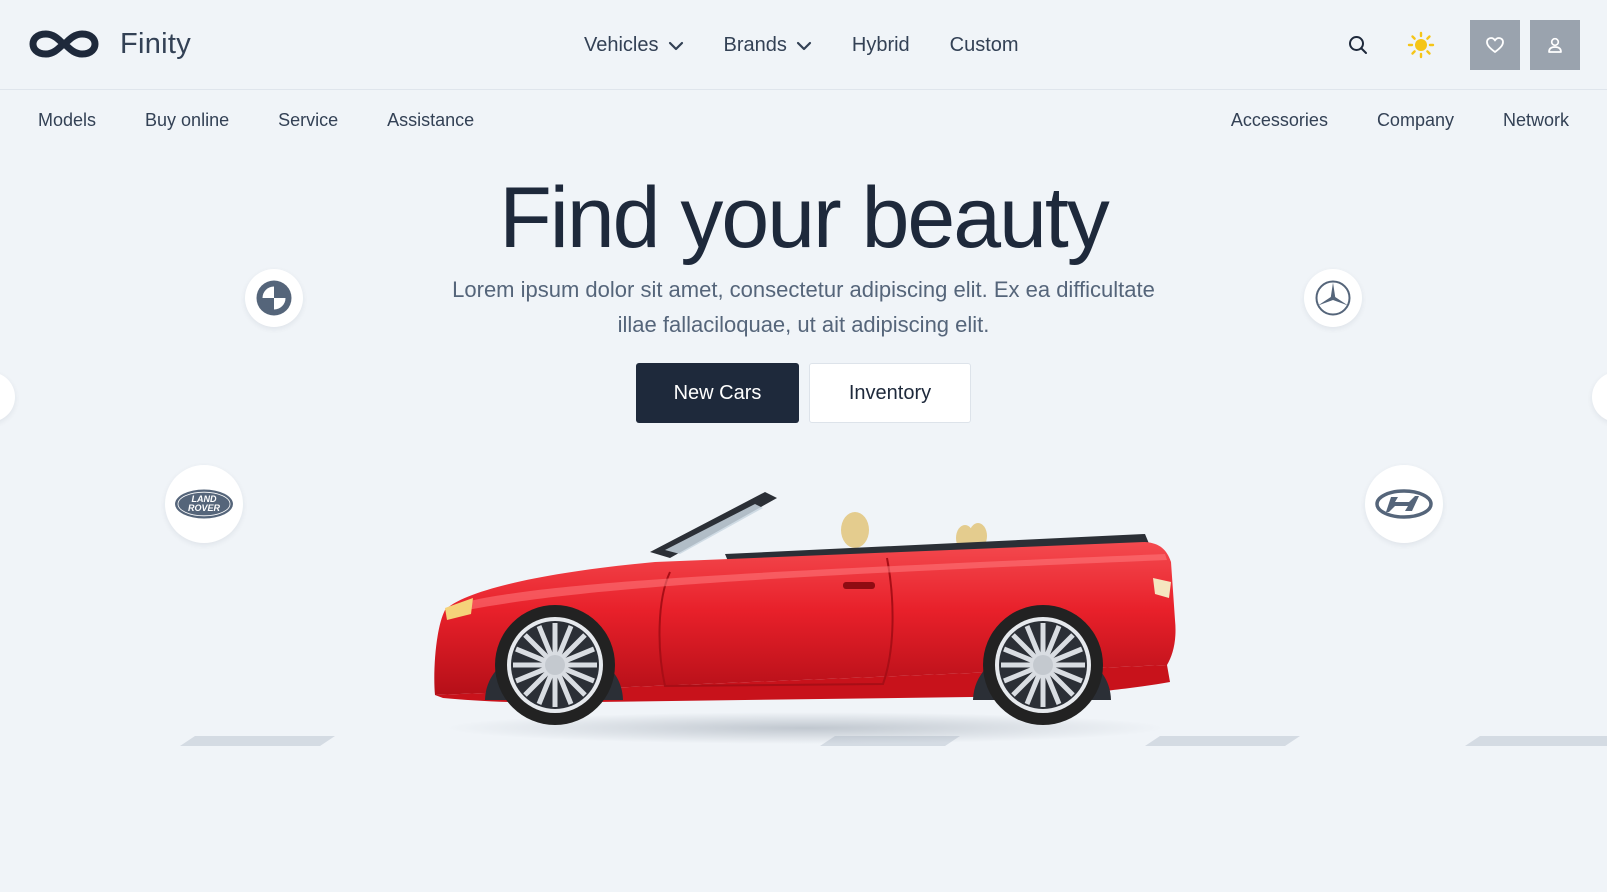 Image resolution: width=1607 pixels, height=892 pixels. Describe the element at coordinates (804, 218) in the screenshot. I see `hero-title: Find your beauty` at that location.